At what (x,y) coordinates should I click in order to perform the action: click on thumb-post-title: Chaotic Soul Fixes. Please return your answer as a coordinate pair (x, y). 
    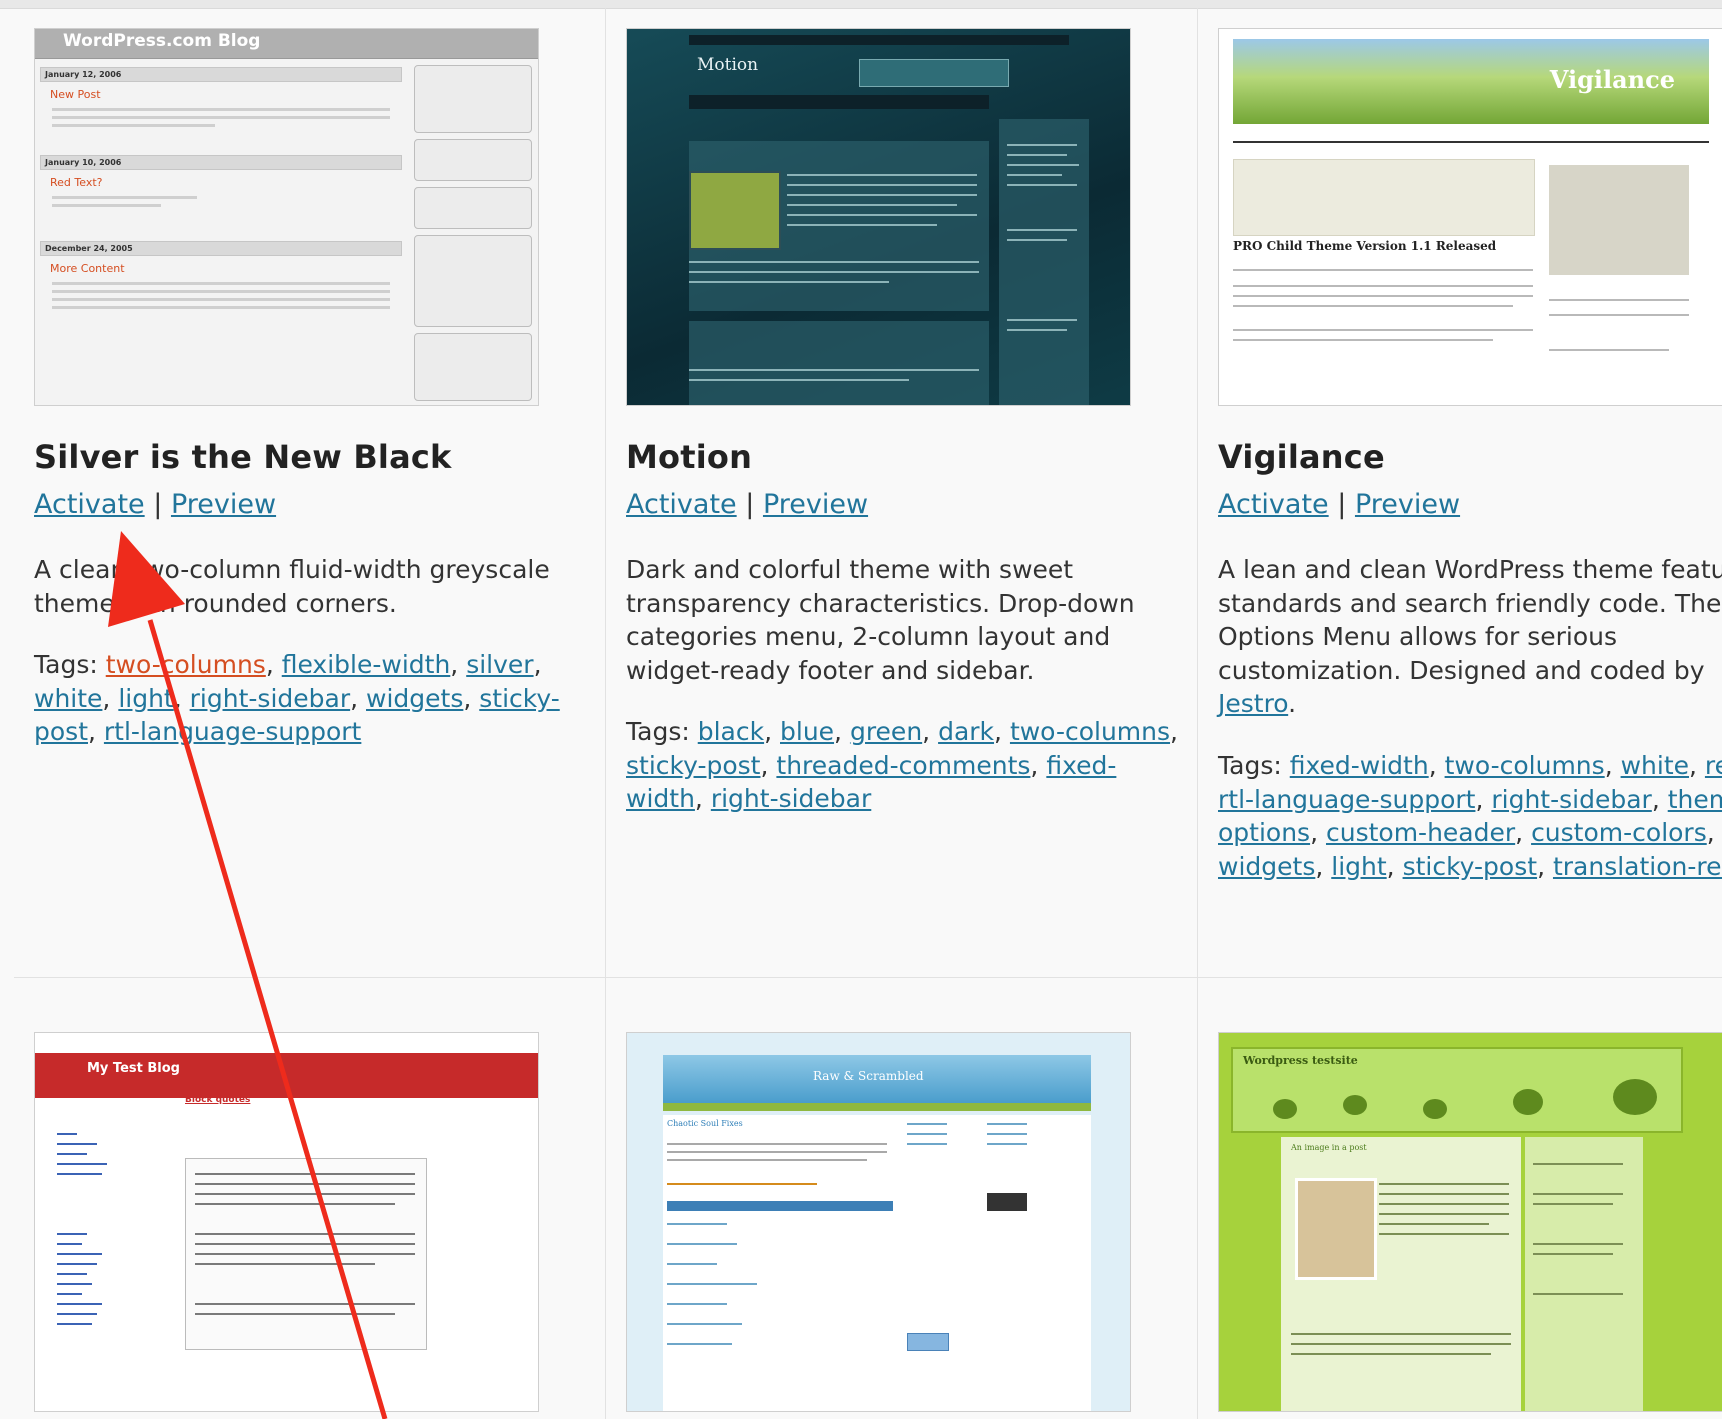
    Looking at the image, I should click on (705, 1123).